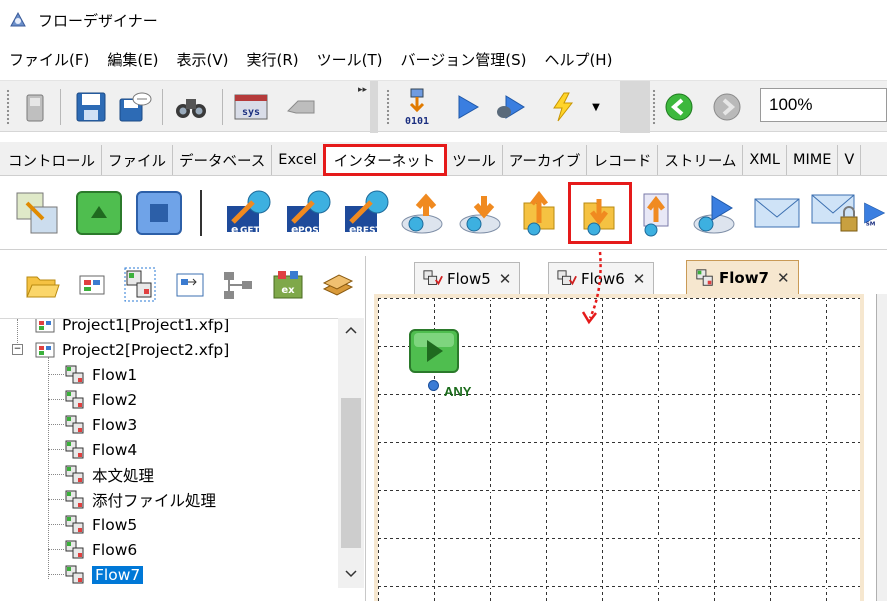  What do you see at coordinates (132, 59) in the screenshot?
I see `menu-edit: 編集(E)` at bounding box center [132, 59].